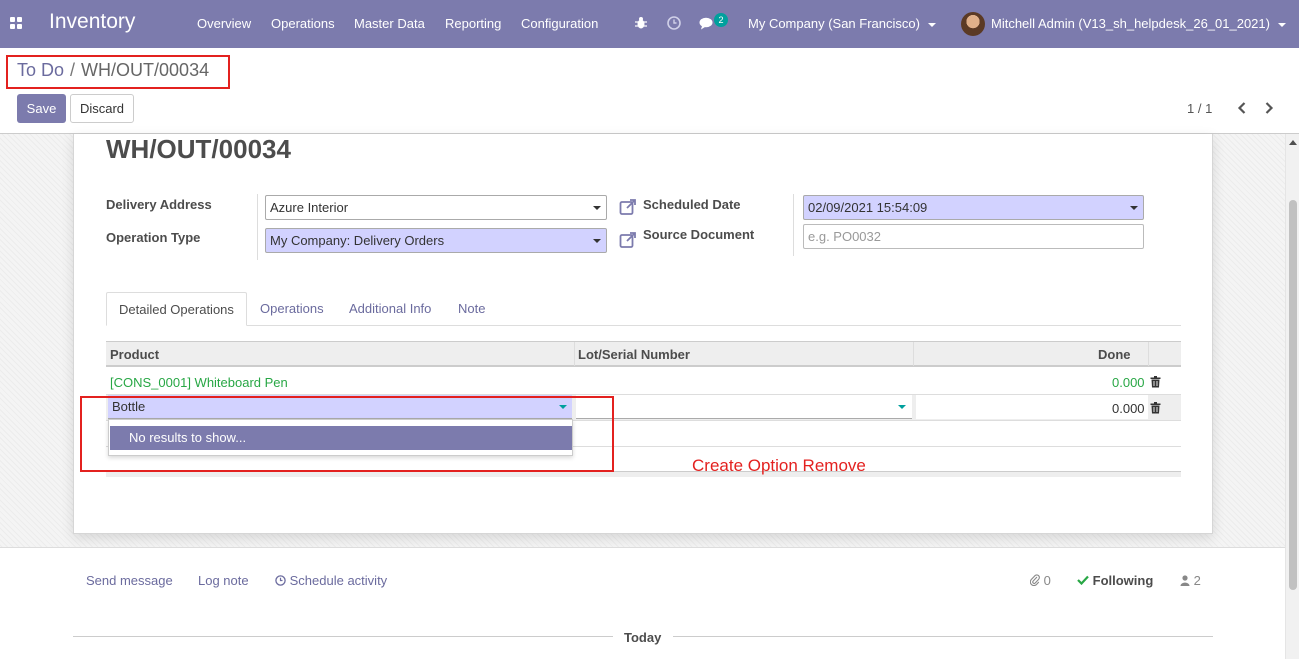  What do you see at coordinates (473, 23) in the screenshot?
I see `menu-reporting: Reporting` at bounding box center [473, 23].